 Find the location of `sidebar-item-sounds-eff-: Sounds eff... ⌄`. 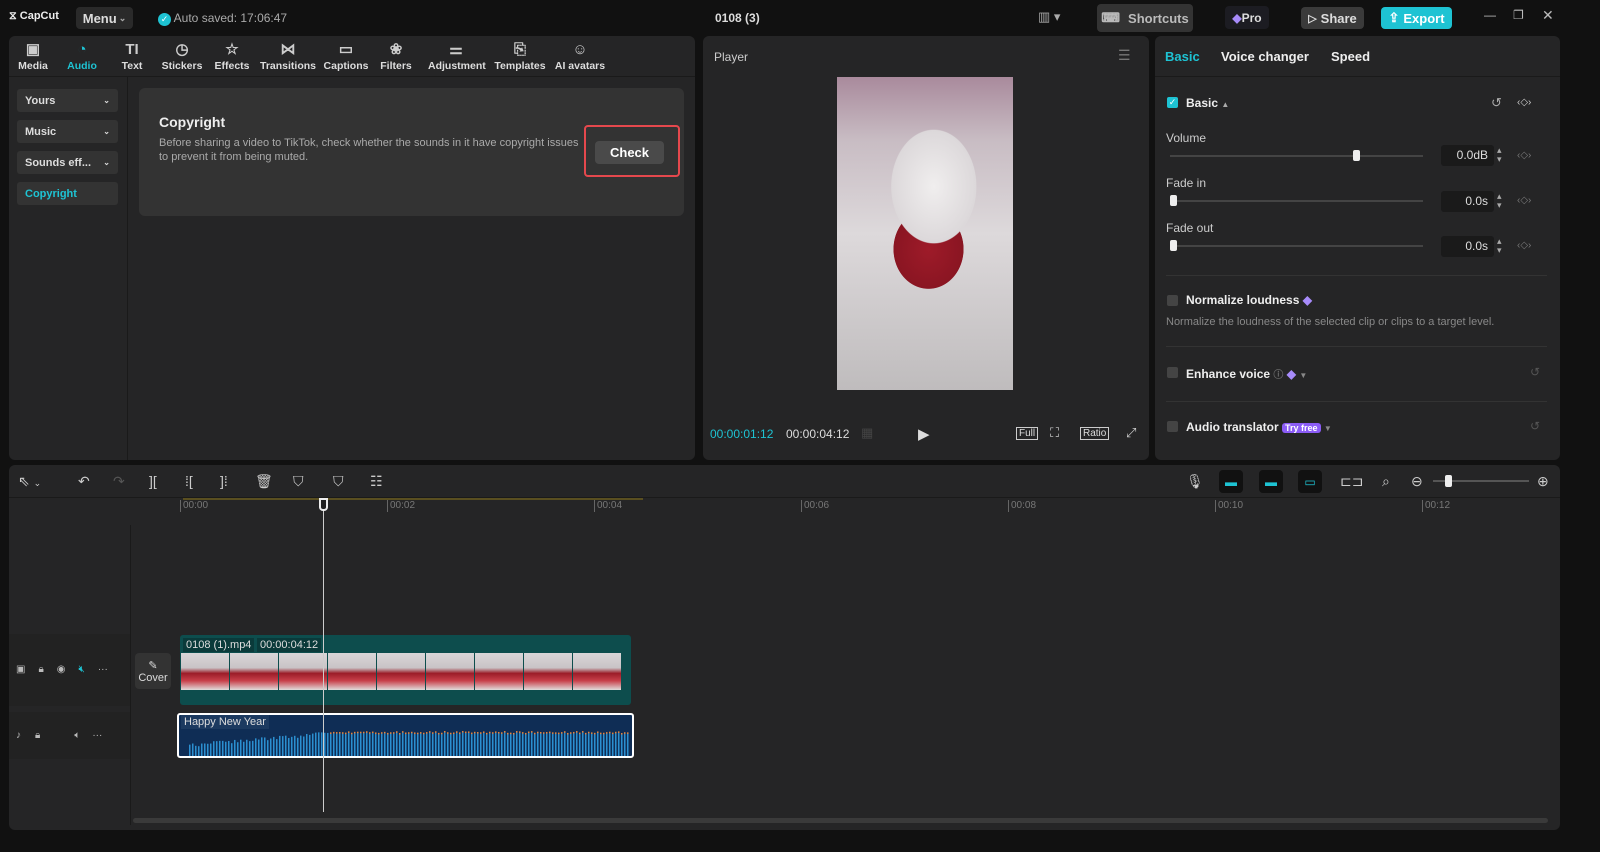

sidebar-item-sounds-eff-: Sounds eff... ⌄ is located at coordinates (67, 162).